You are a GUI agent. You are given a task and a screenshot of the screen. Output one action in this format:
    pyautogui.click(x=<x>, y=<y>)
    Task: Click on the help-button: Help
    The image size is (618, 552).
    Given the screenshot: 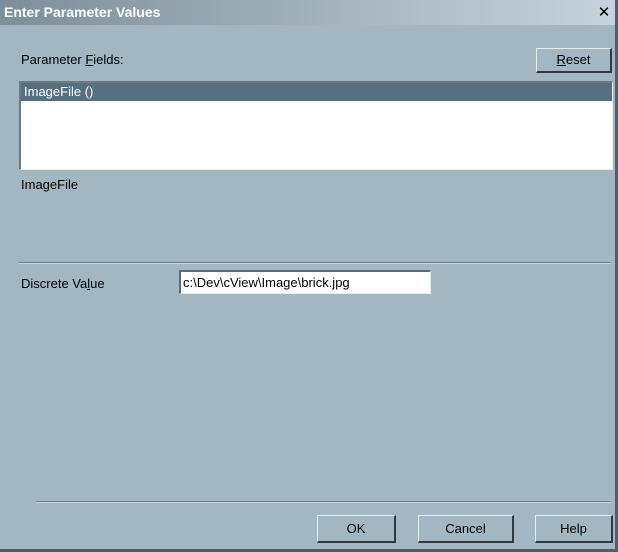 What is the action you would take?
    pyautogui.click(x=574, y=529)
    